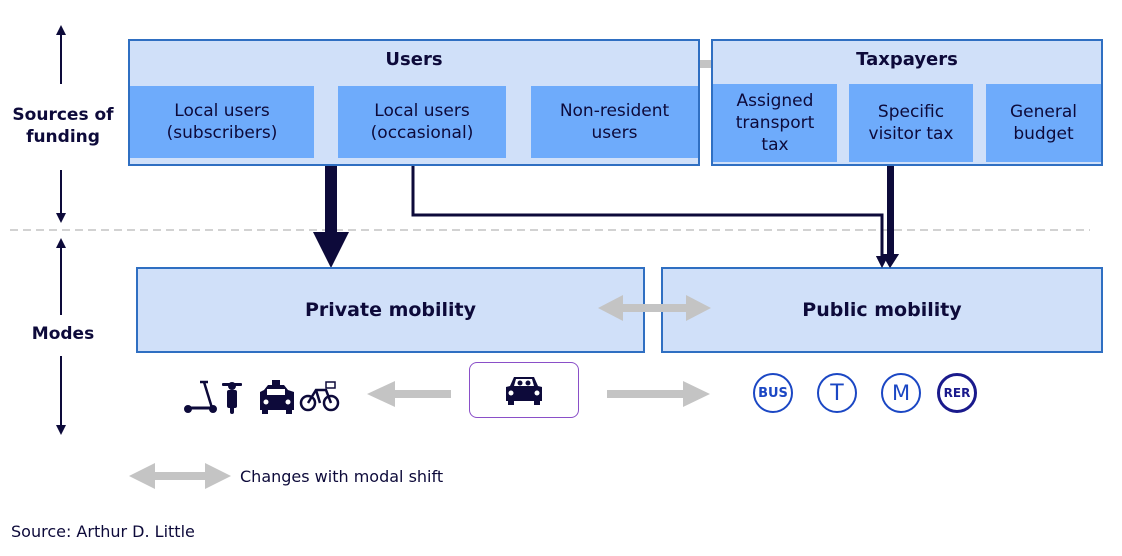 This screenshot has height=556, width=1122. I want to click on public-mobility-box: Public mobility, so click(882, 310).